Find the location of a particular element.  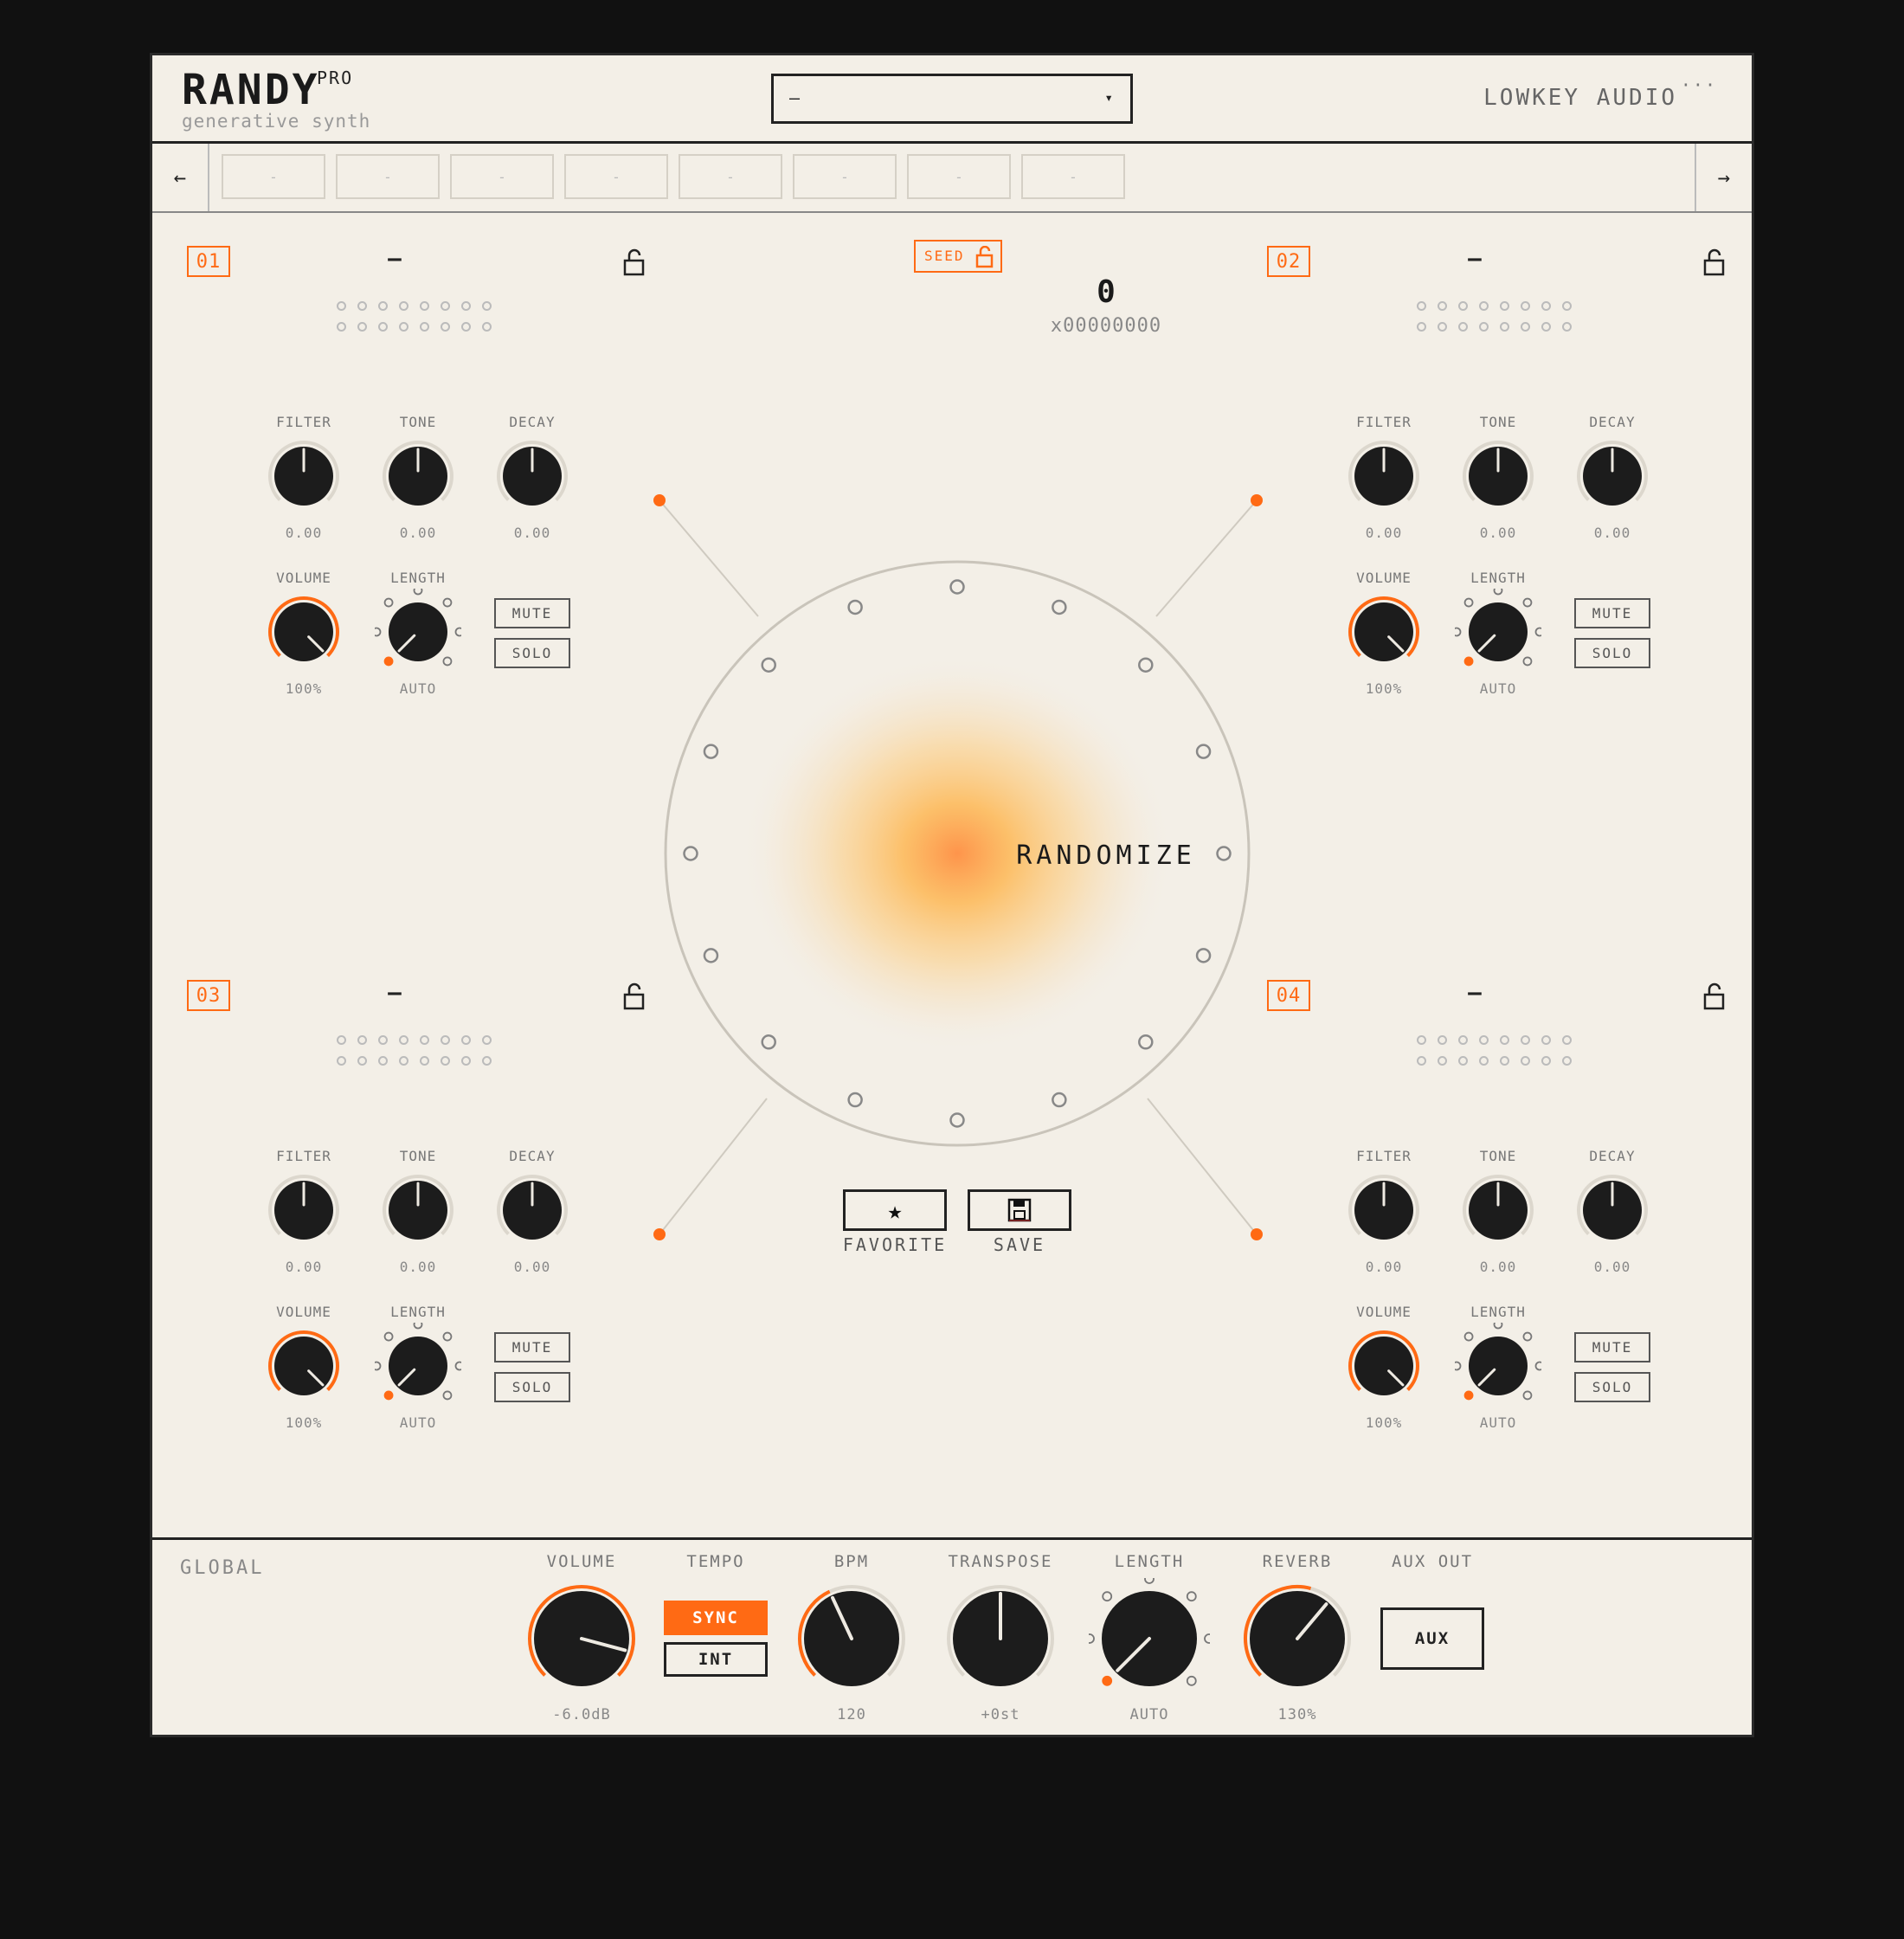

save-button is located at coordinates (1019, 1210).